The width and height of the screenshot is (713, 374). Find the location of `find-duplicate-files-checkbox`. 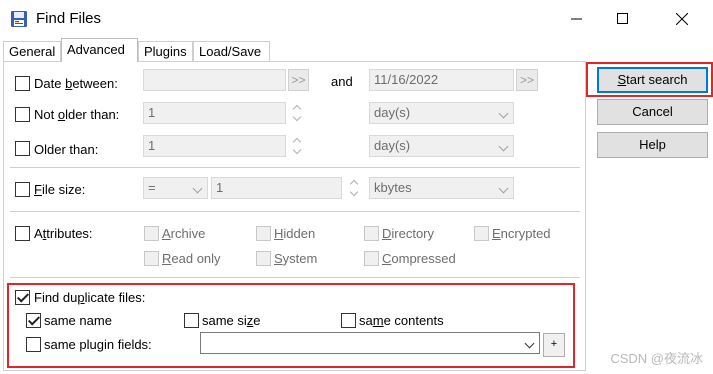

find-duplicate-files-checkbox is located at coordinates (22, 297).